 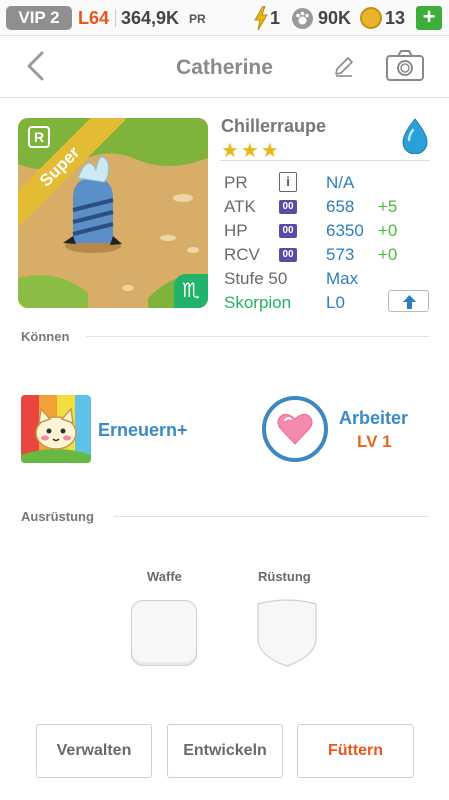 I want to click on armor-slot, so click(x=287, y=633).